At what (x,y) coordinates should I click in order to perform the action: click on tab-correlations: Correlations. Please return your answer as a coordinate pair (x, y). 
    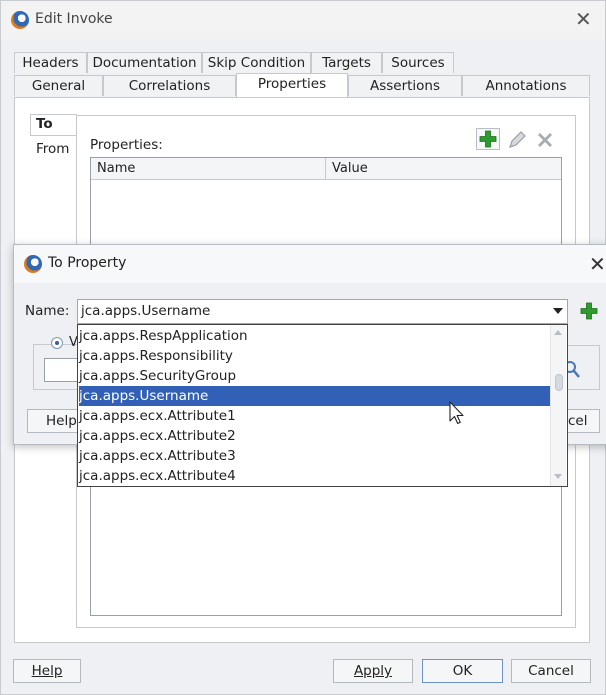
    Looking at the image, I should click on (169, 85).